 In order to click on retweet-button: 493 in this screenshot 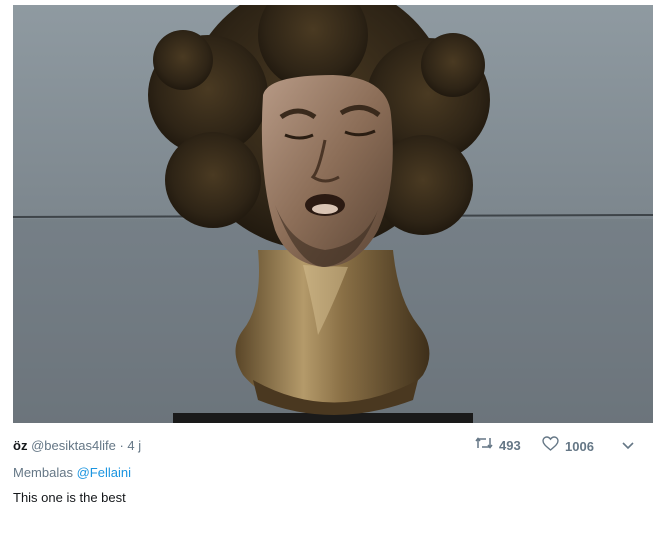, I will do `click(498, 446)`.